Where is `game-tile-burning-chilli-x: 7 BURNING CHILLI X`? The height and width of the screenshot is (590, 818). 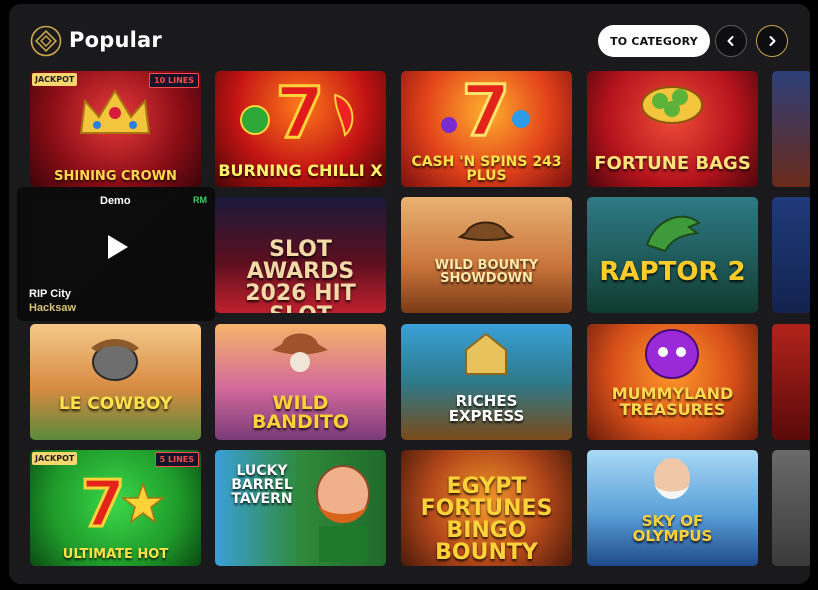 game-tile-burning-chilli-x: 7 BURNING CHILLI X is located at coordinates (300, 129).